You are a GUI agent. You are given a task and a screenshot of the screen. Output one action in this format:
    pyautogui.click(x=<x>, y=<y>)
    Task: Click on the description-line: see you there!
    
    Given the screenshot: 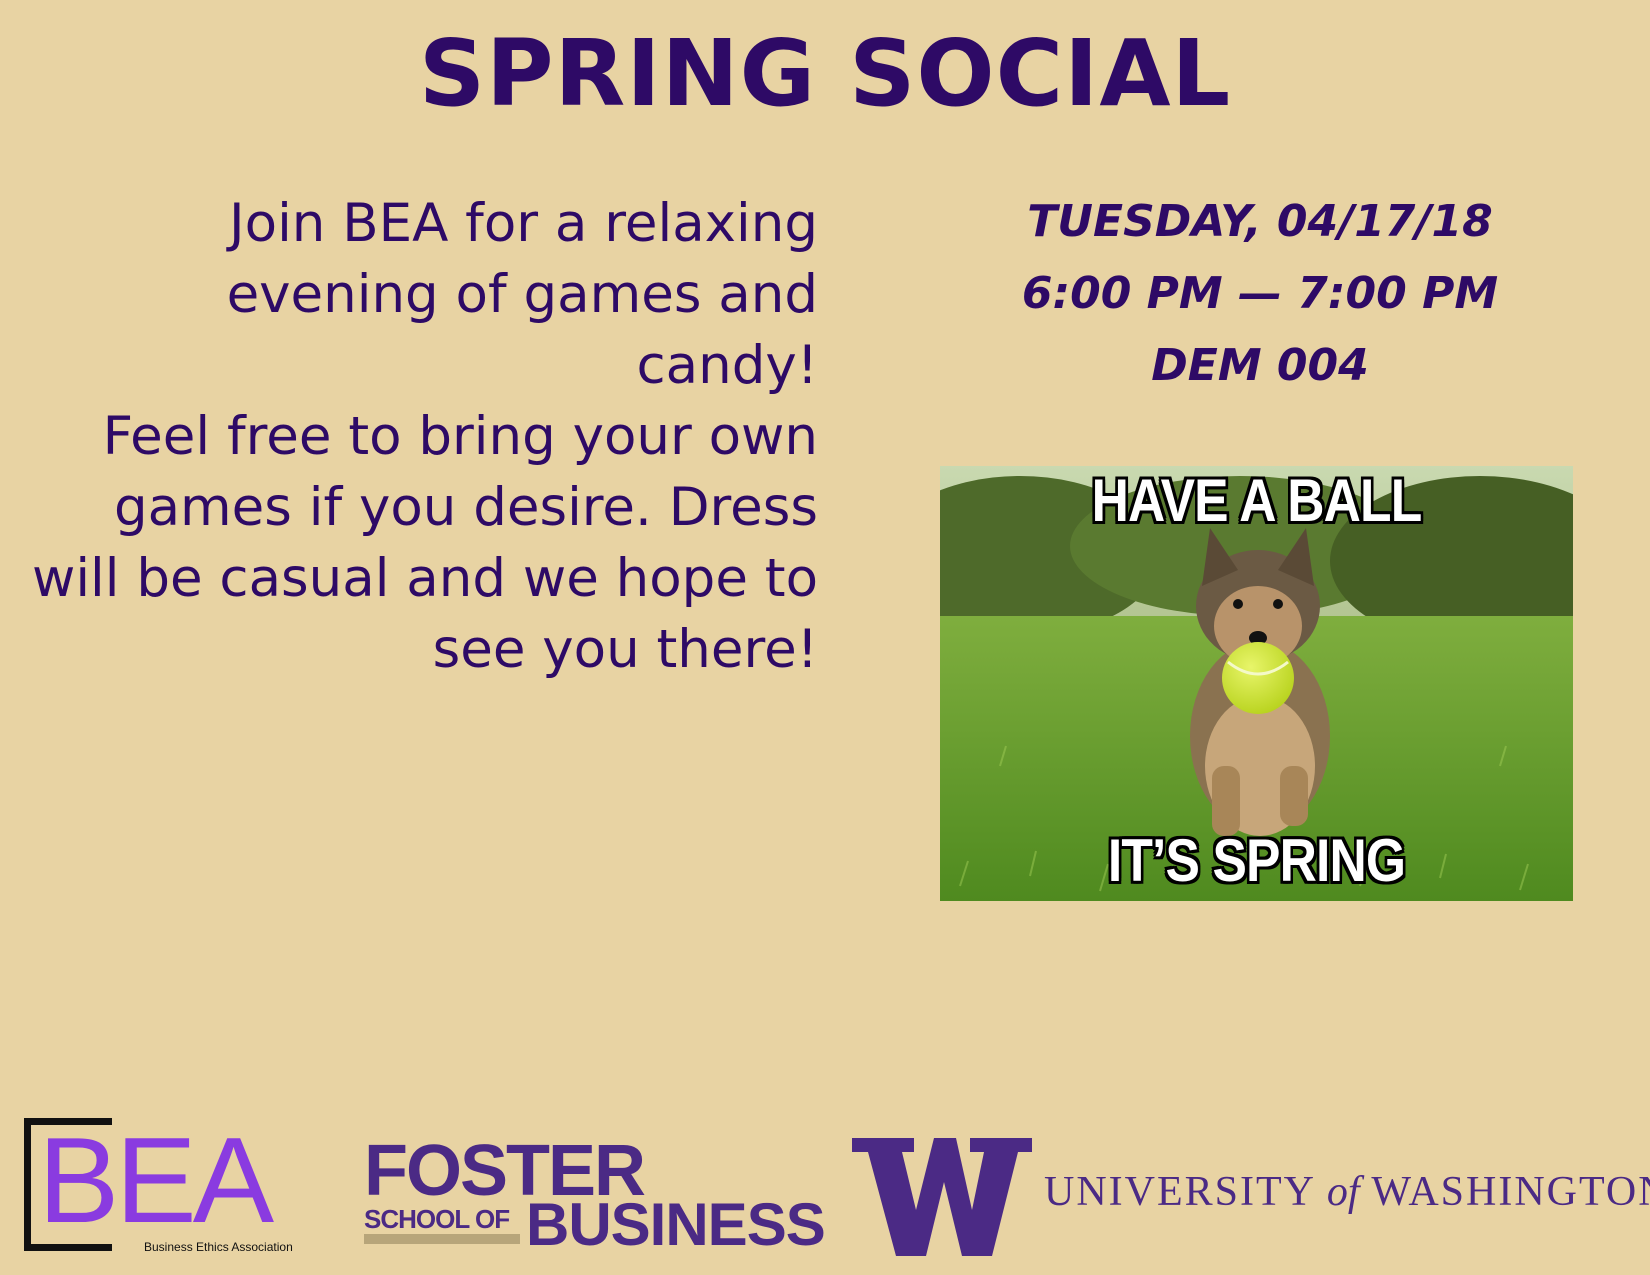 What is the action you would take?
    pyautogui.click(x=625, y=649)
    